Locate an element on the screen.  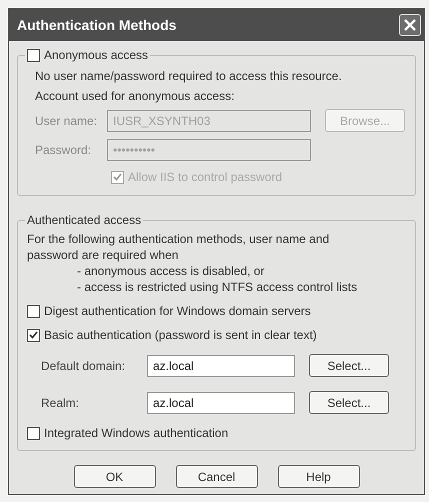
condition-text: - access is restricted using NTFS access control lists is located at coordinates (217, 287).